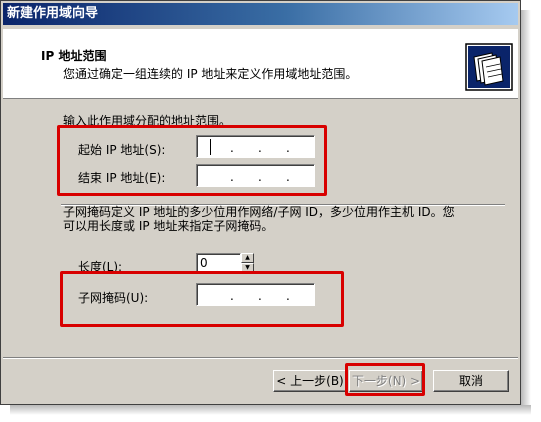  What do you see at coordinates (489, 67) in the screenshot?
I see `folder-wizard-icon` at bounding box center [489, 67].